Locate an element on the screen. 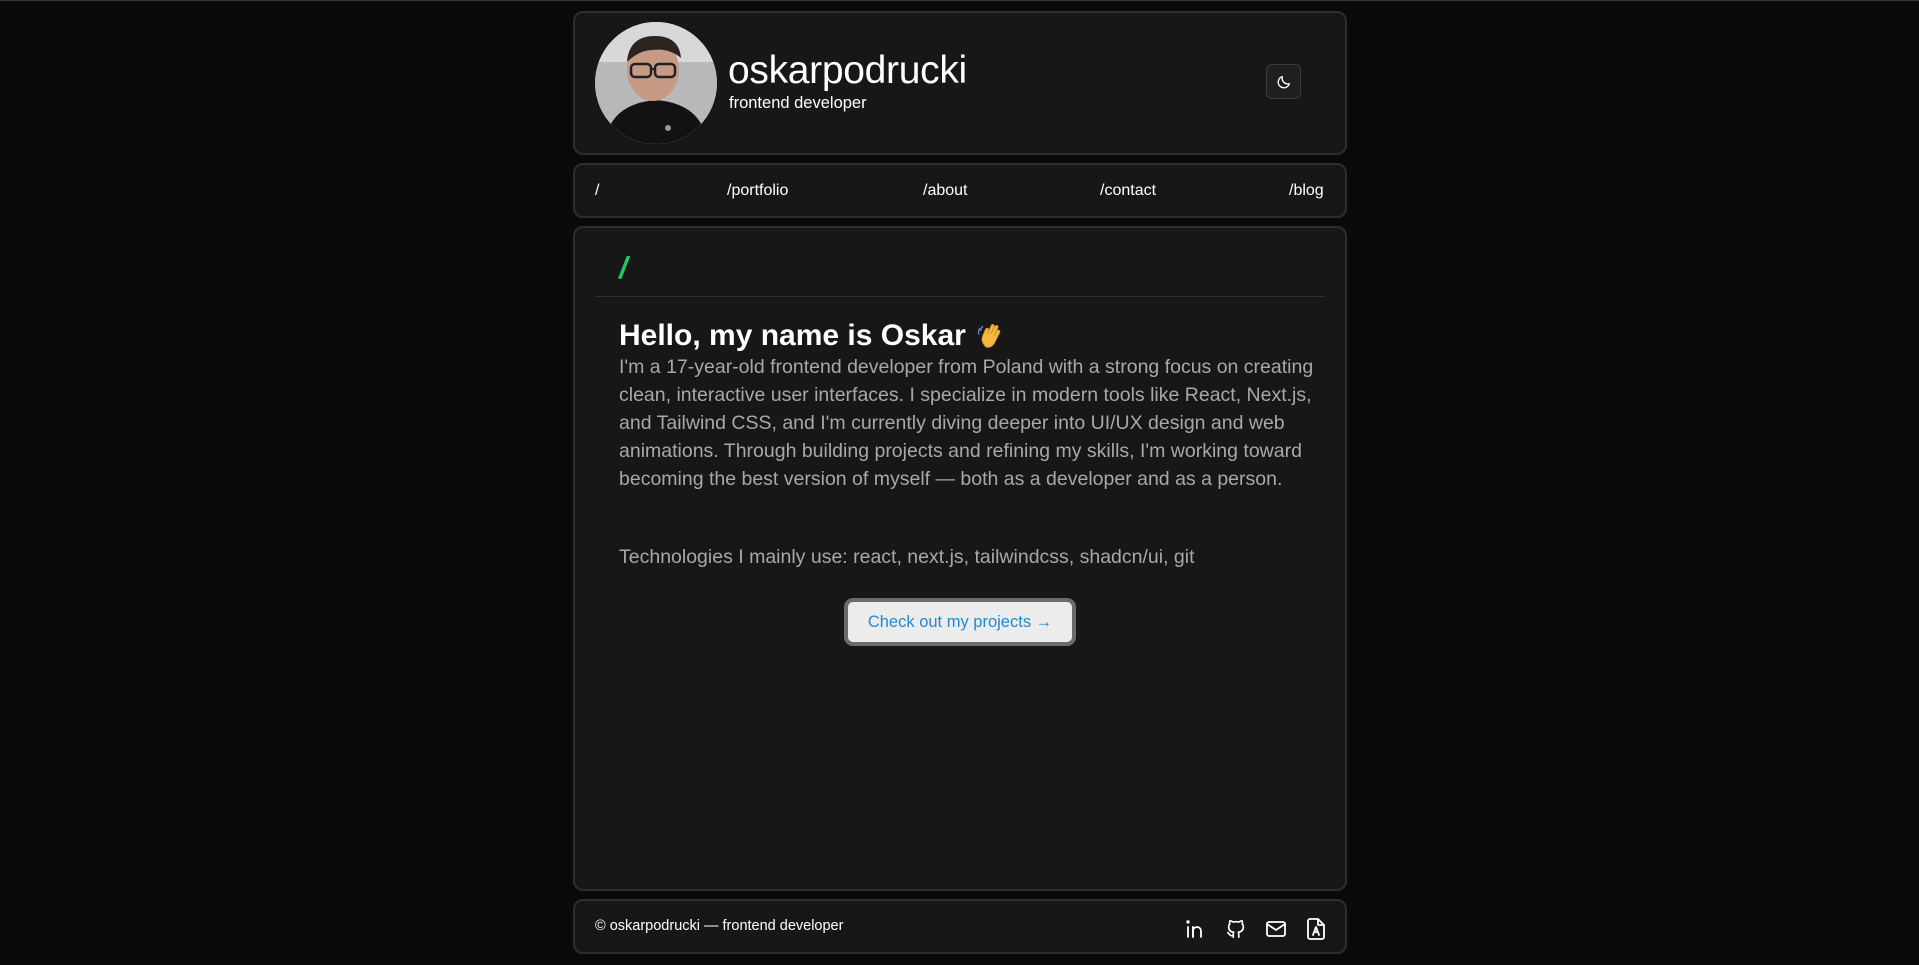  moon-icon is located at coordinates (1283, 81).